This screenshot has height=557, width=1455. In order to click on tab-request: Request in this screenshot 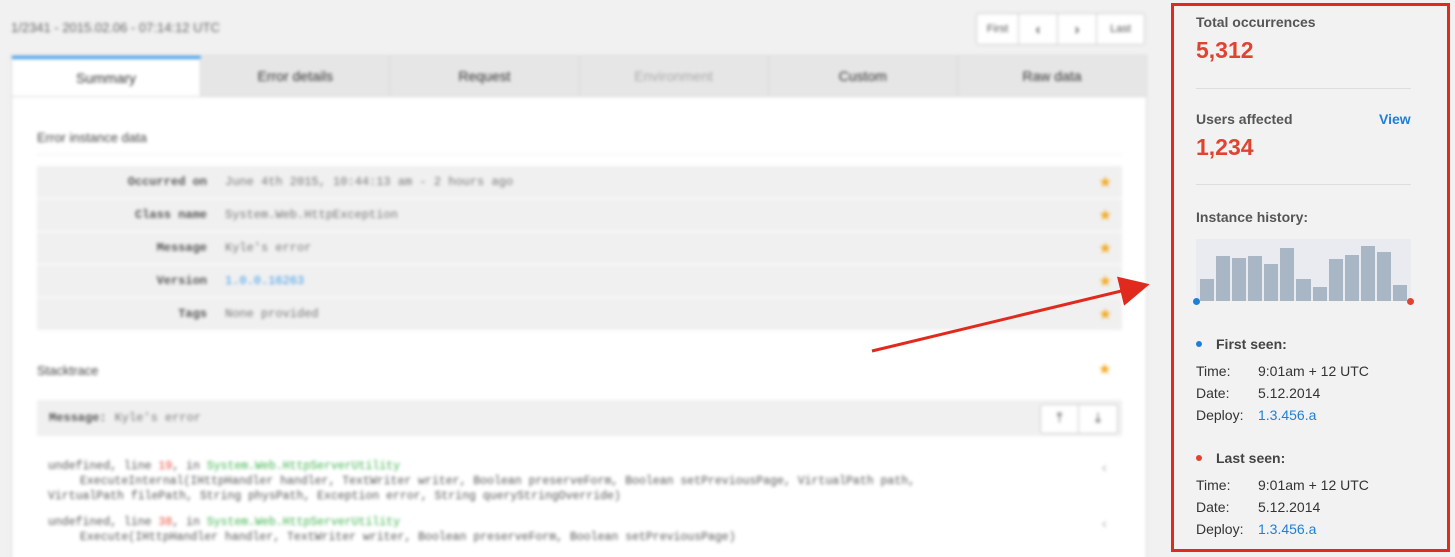, I will do `click(485, 76)`.